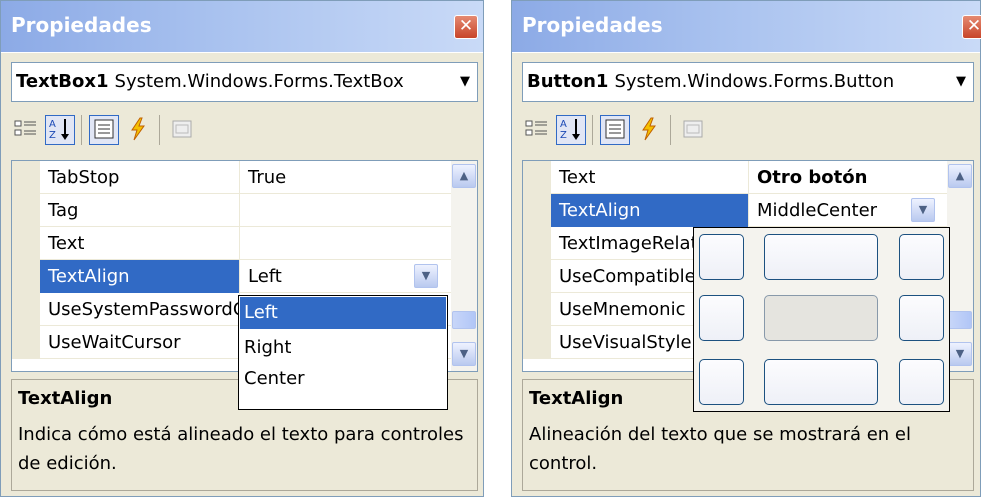 Image resolution: width=981 pixels, height=497 pixels. Describe the element at coordinates (140, 342) in the screenshot. I see `property-name: UseWaitCursor` at that location.